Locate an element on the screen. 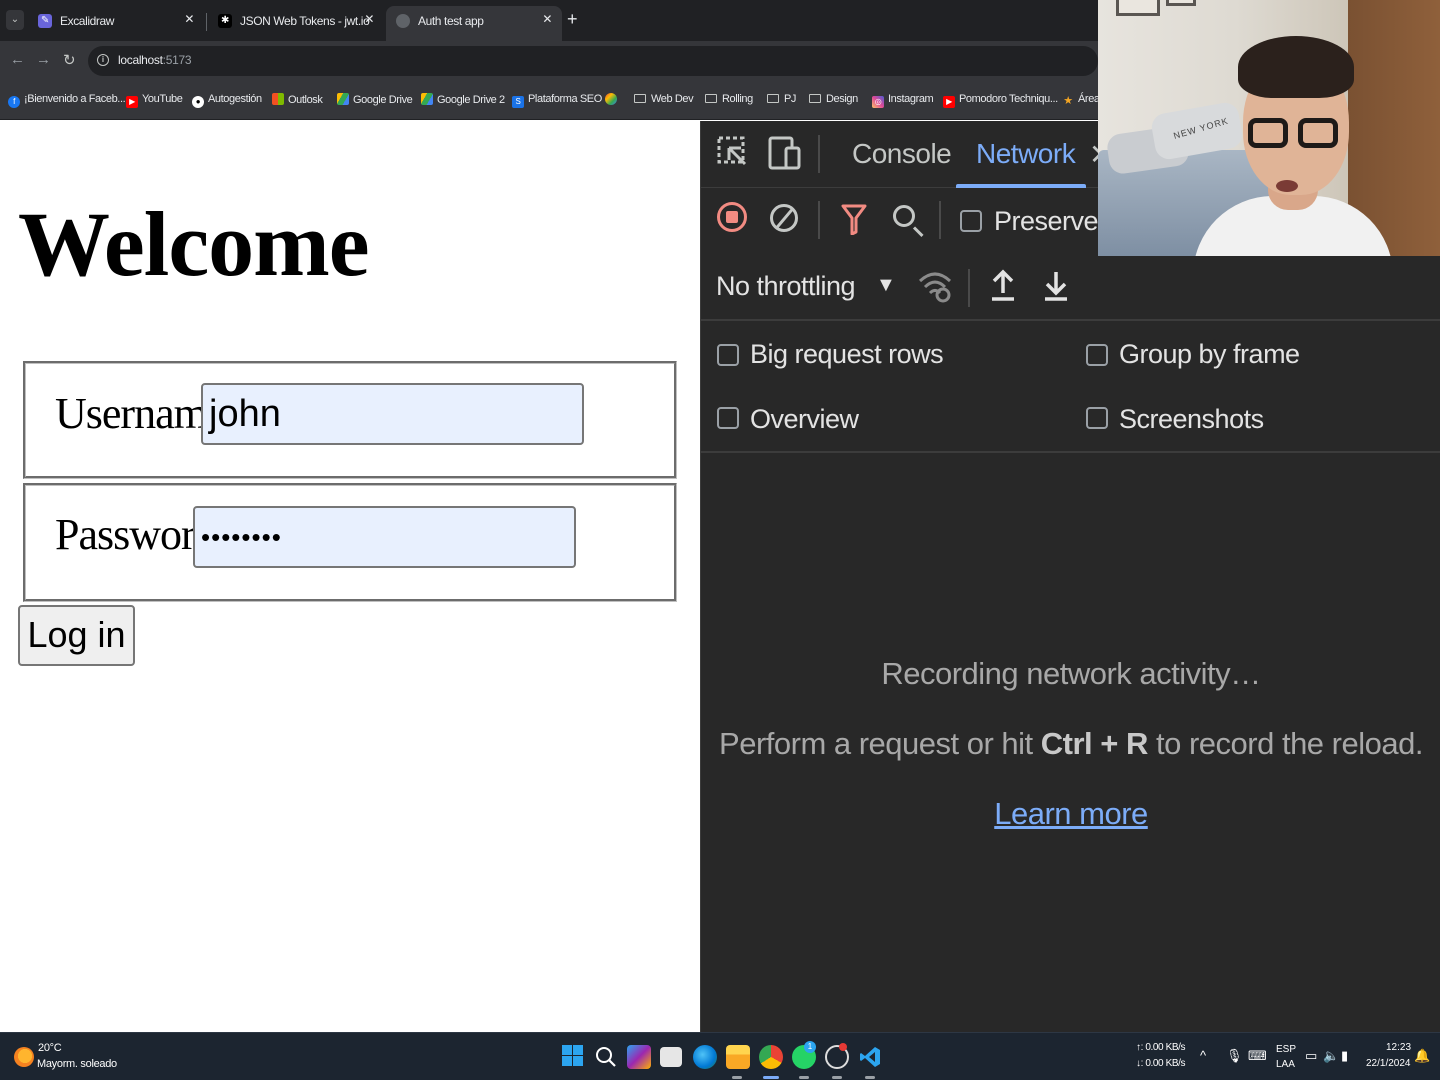  forward-icon: → is located at coordinates (43, 59).